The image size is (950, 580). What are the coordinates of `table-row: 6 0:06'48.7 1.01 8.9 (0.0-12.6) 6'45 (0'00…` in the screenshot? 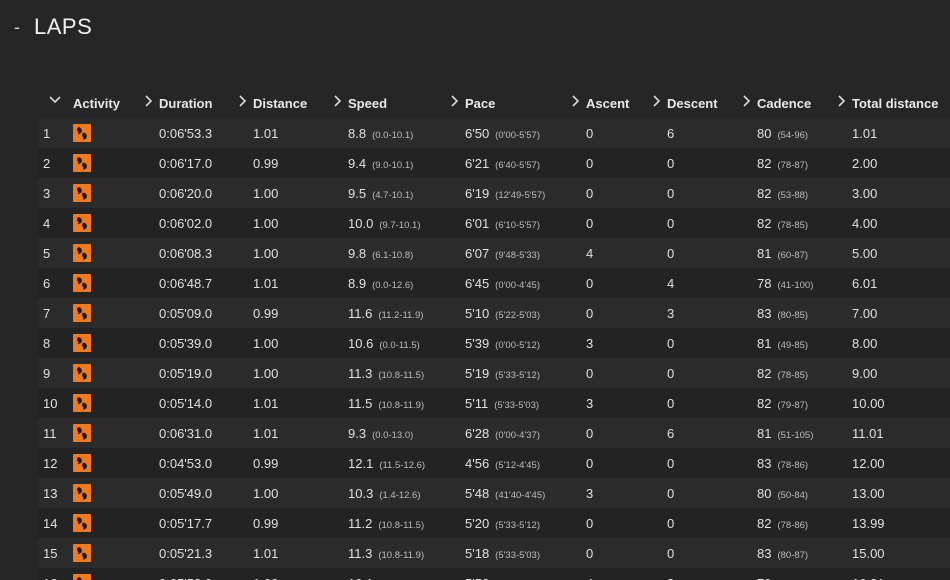 It's located at (494, 283).